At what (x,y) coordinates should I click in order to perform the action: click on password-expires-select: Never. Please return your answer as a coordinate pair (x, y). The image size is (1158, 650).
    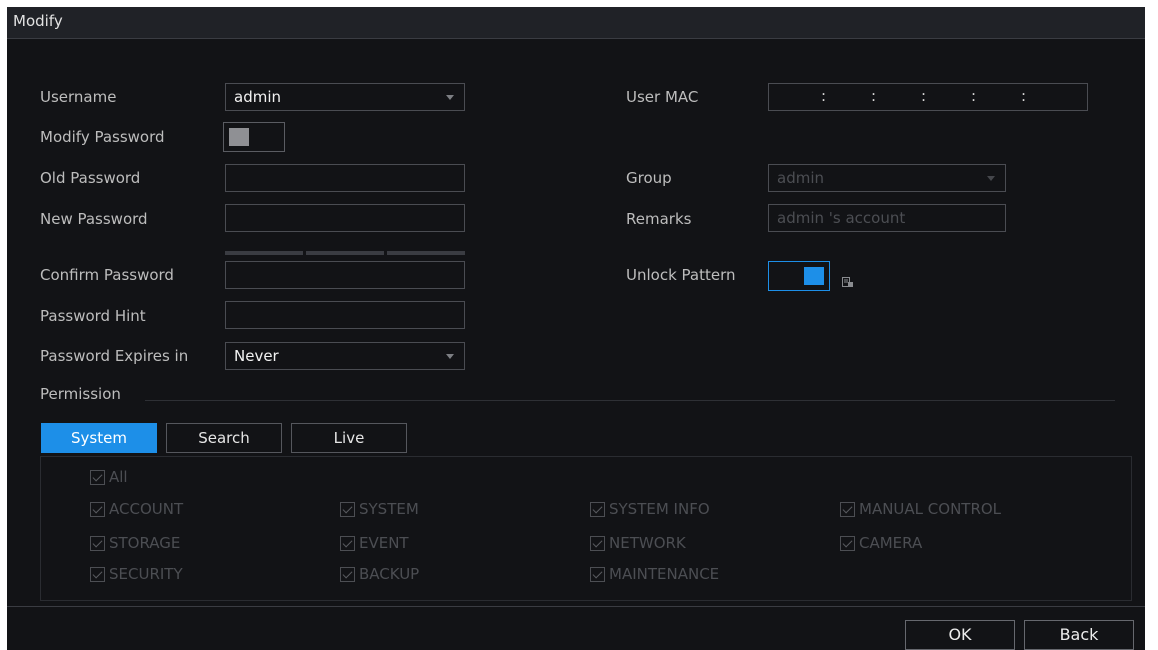
    Looking at the image, I should click on (345, 356).